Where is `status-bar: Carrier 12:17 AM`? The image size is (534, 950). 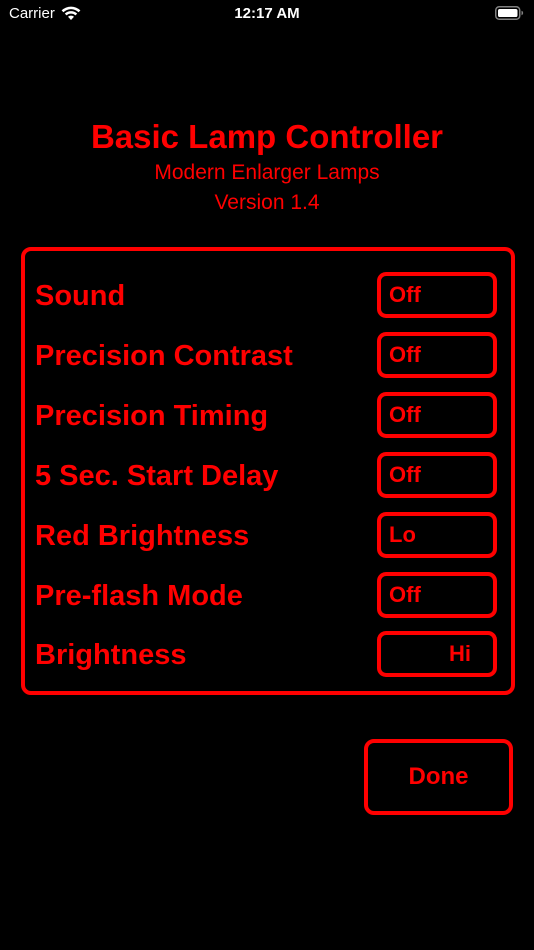 status-bar: Carrier 12:17 AM is located at coordinates (267, 15).